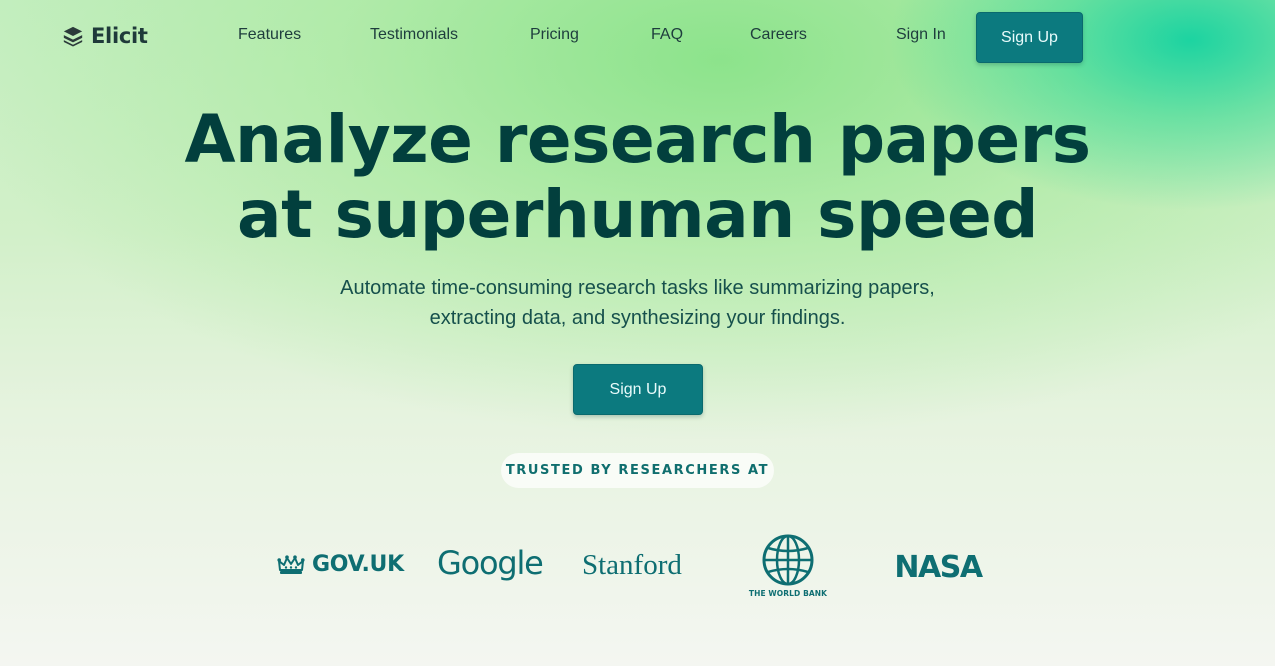 This screenshot has height=666, width=1275. Describe the element at coordinates (554, 35) in the screenshot. I see `nav-link-pricing: Pricing` at that location.